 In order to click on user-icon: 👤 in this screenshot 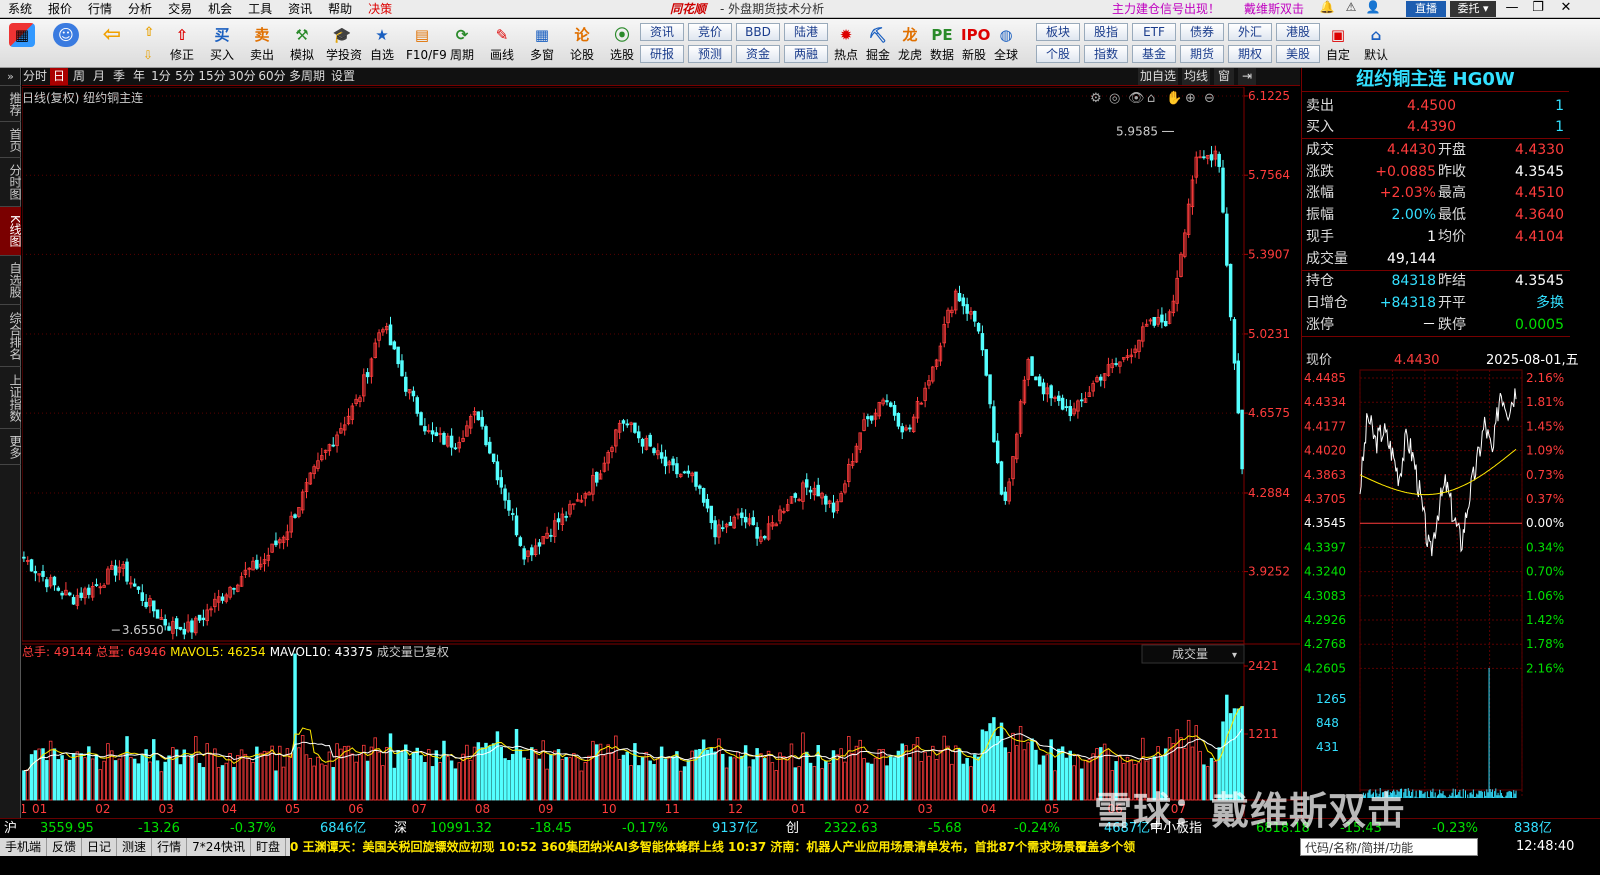, I will do `click(1373, 9)`.